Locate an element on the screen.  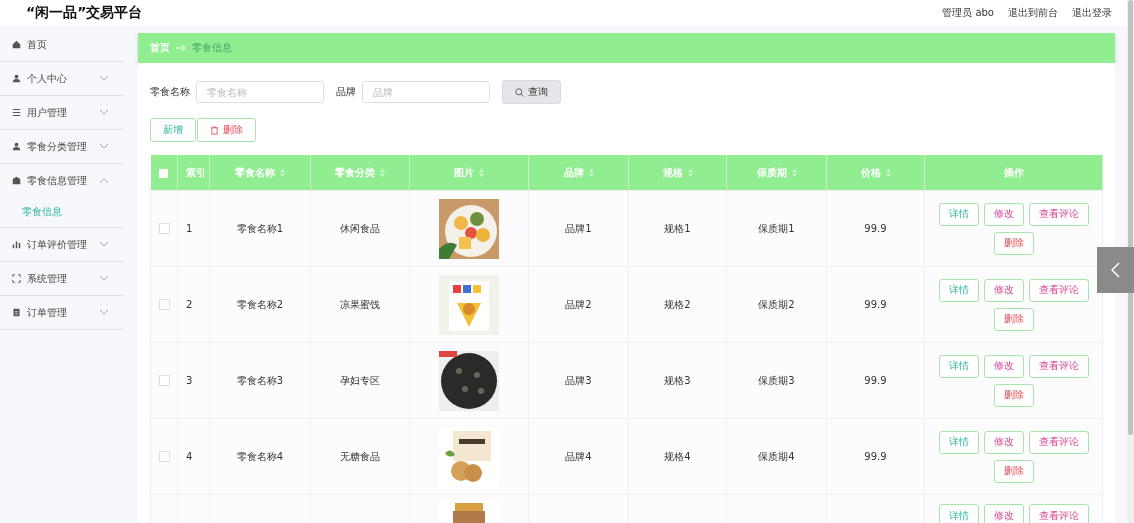
column-header: 操作 is located at coordinates (1013, 172).